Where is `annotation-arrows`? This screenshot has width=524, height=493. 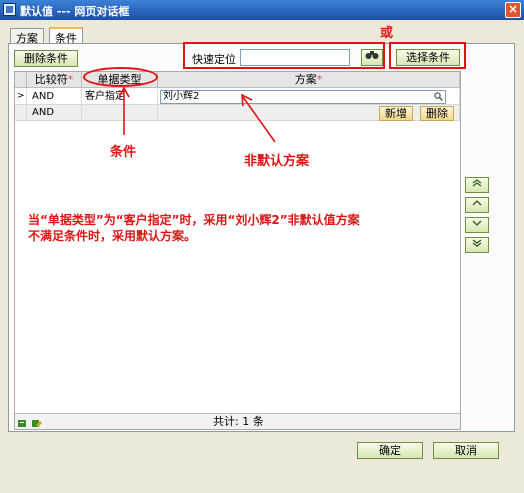 annotation-arrows is located at coordinates (197, 114).